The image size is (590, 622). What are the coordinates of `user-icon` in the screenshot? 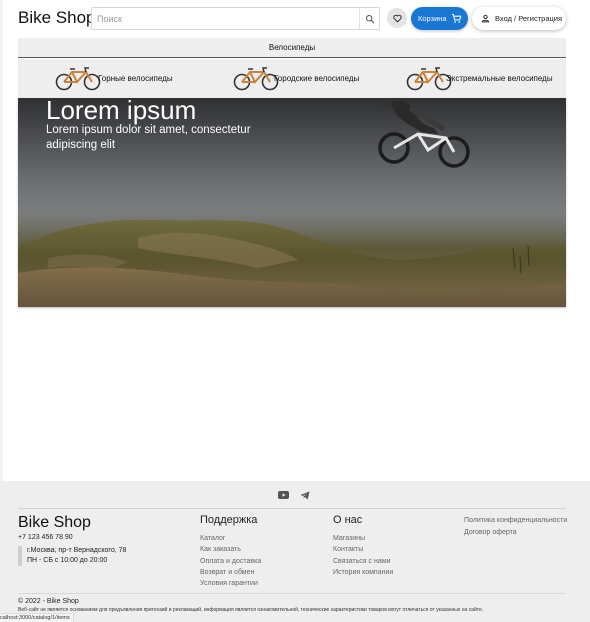 It's located at (485, 18).